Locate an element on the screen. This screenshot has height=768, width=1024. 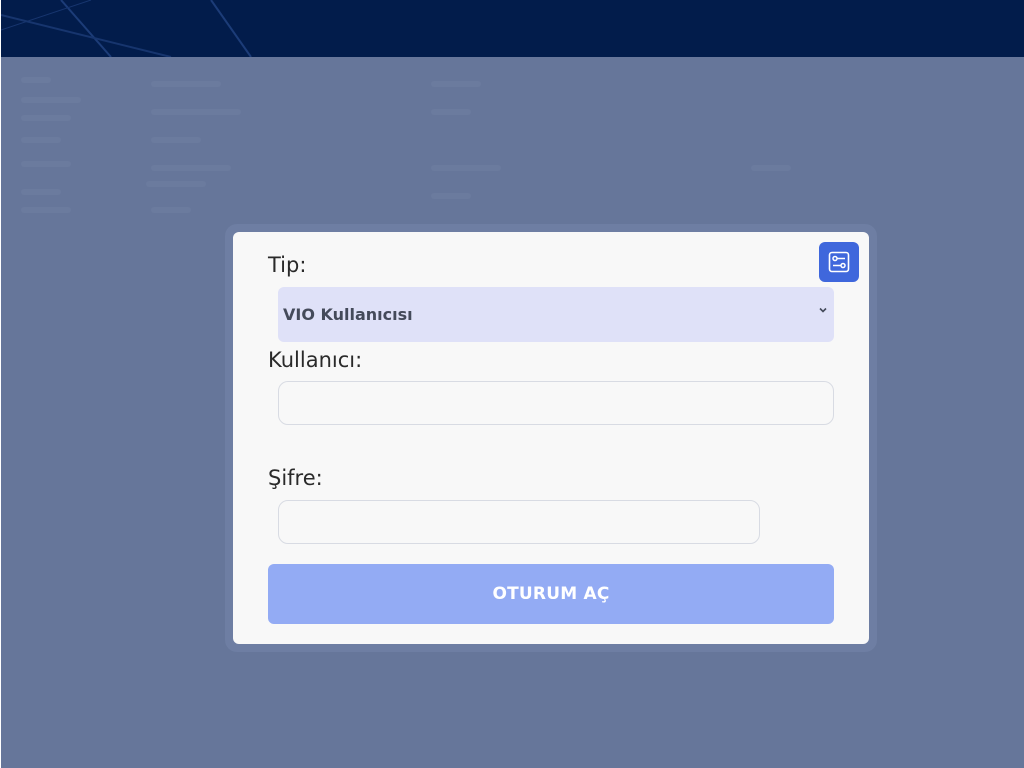
user-label: Kullanıcı: is located at coordinates (315, 360).